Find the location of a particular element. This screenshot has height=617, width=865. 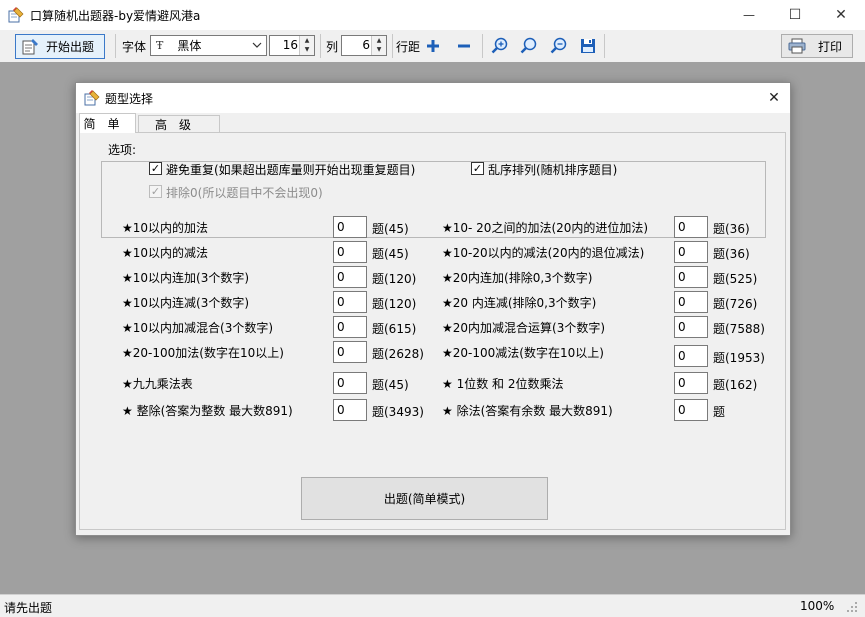

question-total: 题(615) is located at coordinates (394, 329).